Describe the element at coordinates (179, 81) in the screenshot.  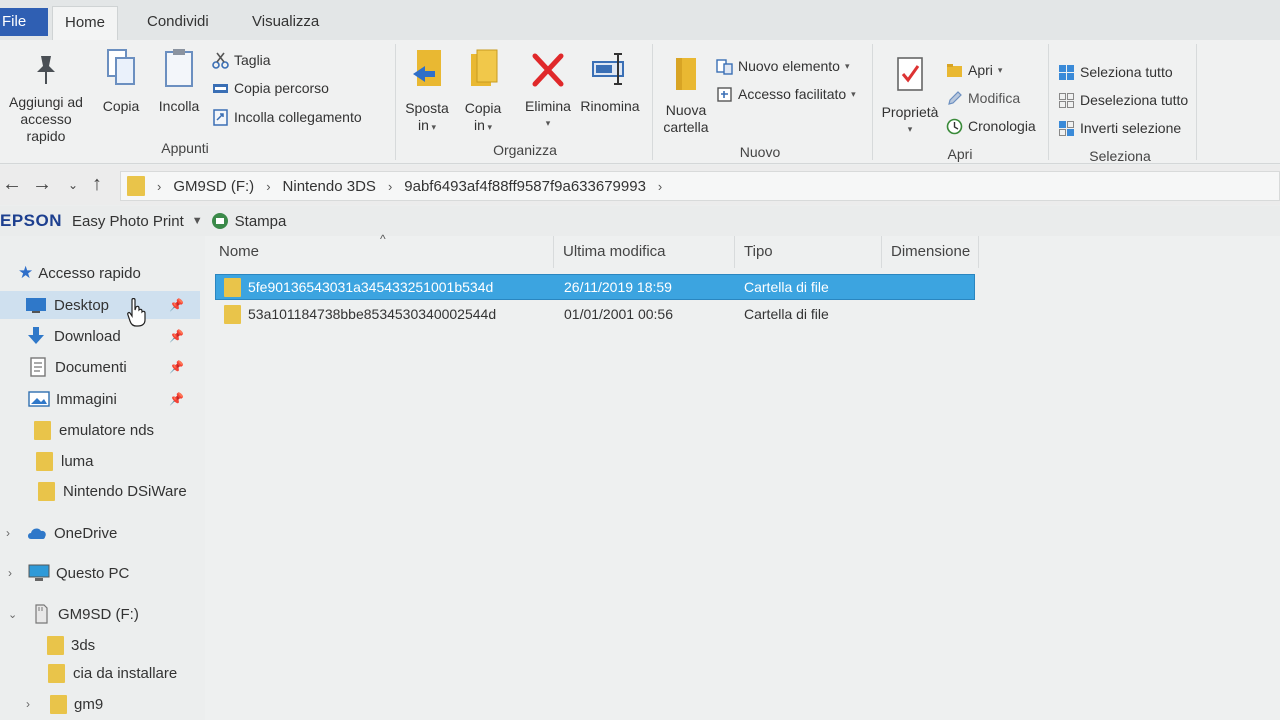
I see `paste-button: Incolla` at that location.